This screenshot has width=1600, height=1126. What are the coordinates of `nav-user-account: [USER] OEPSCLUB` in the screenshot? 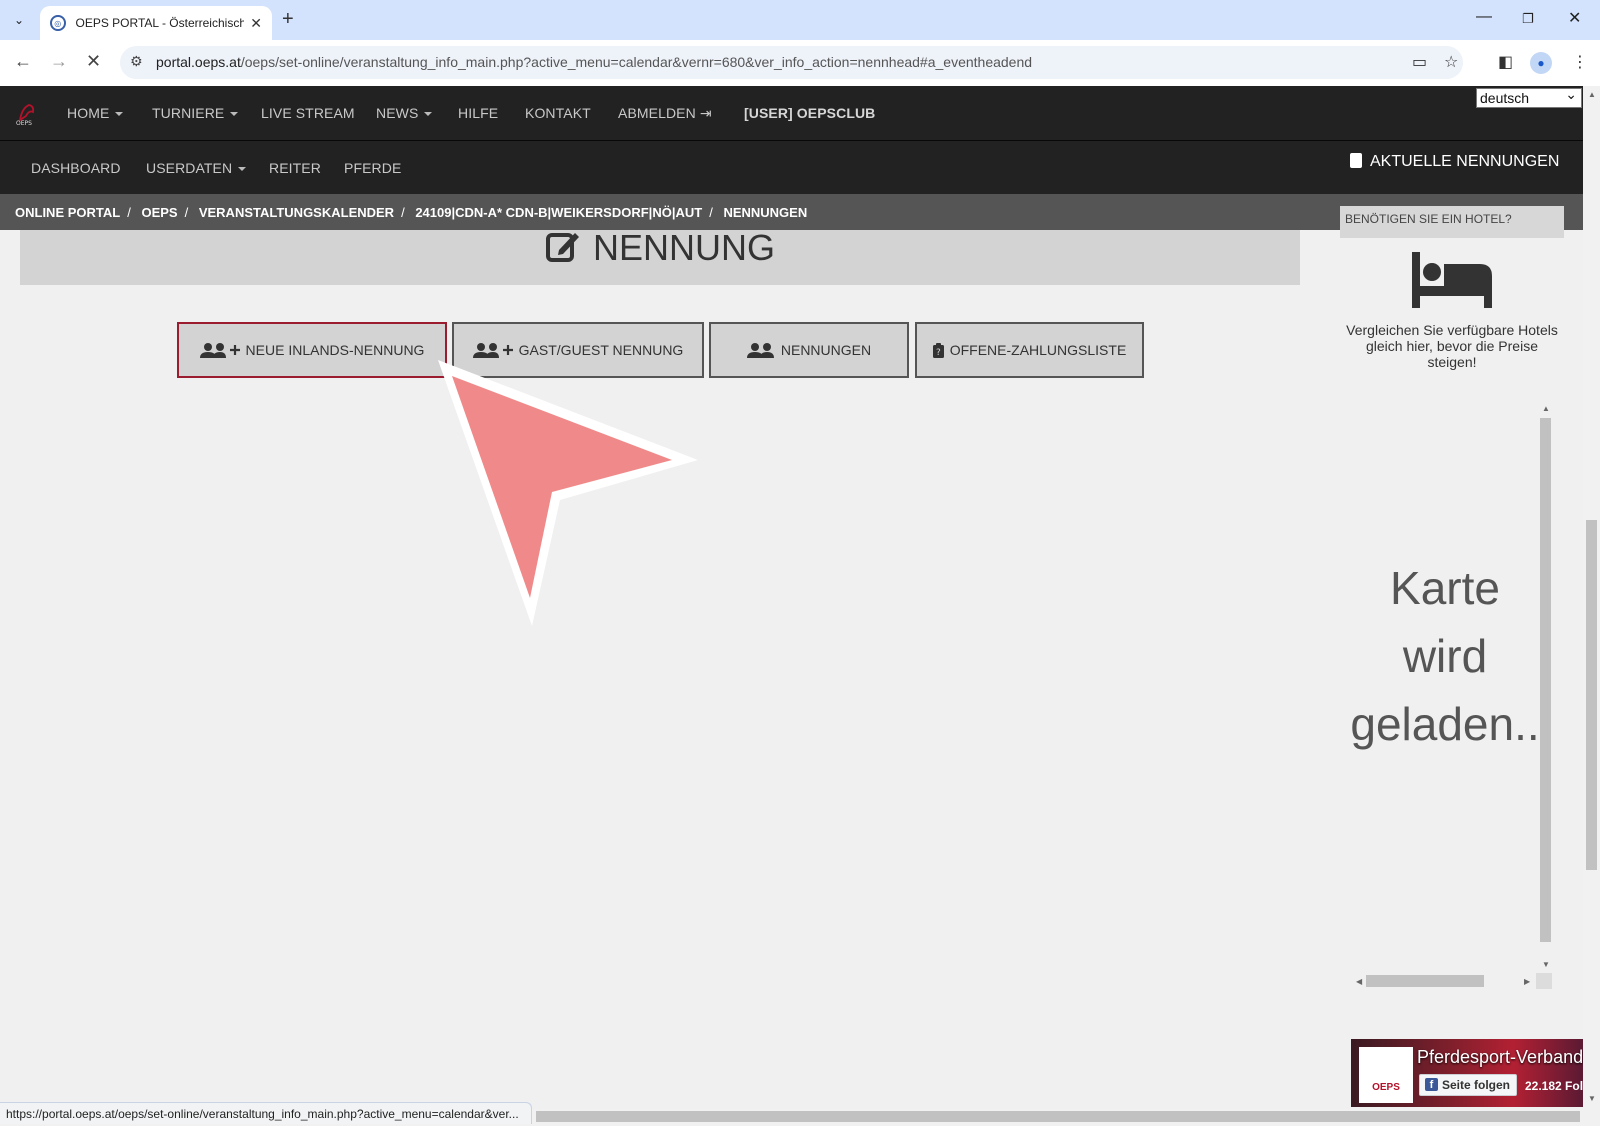 It's located at (809, 113).